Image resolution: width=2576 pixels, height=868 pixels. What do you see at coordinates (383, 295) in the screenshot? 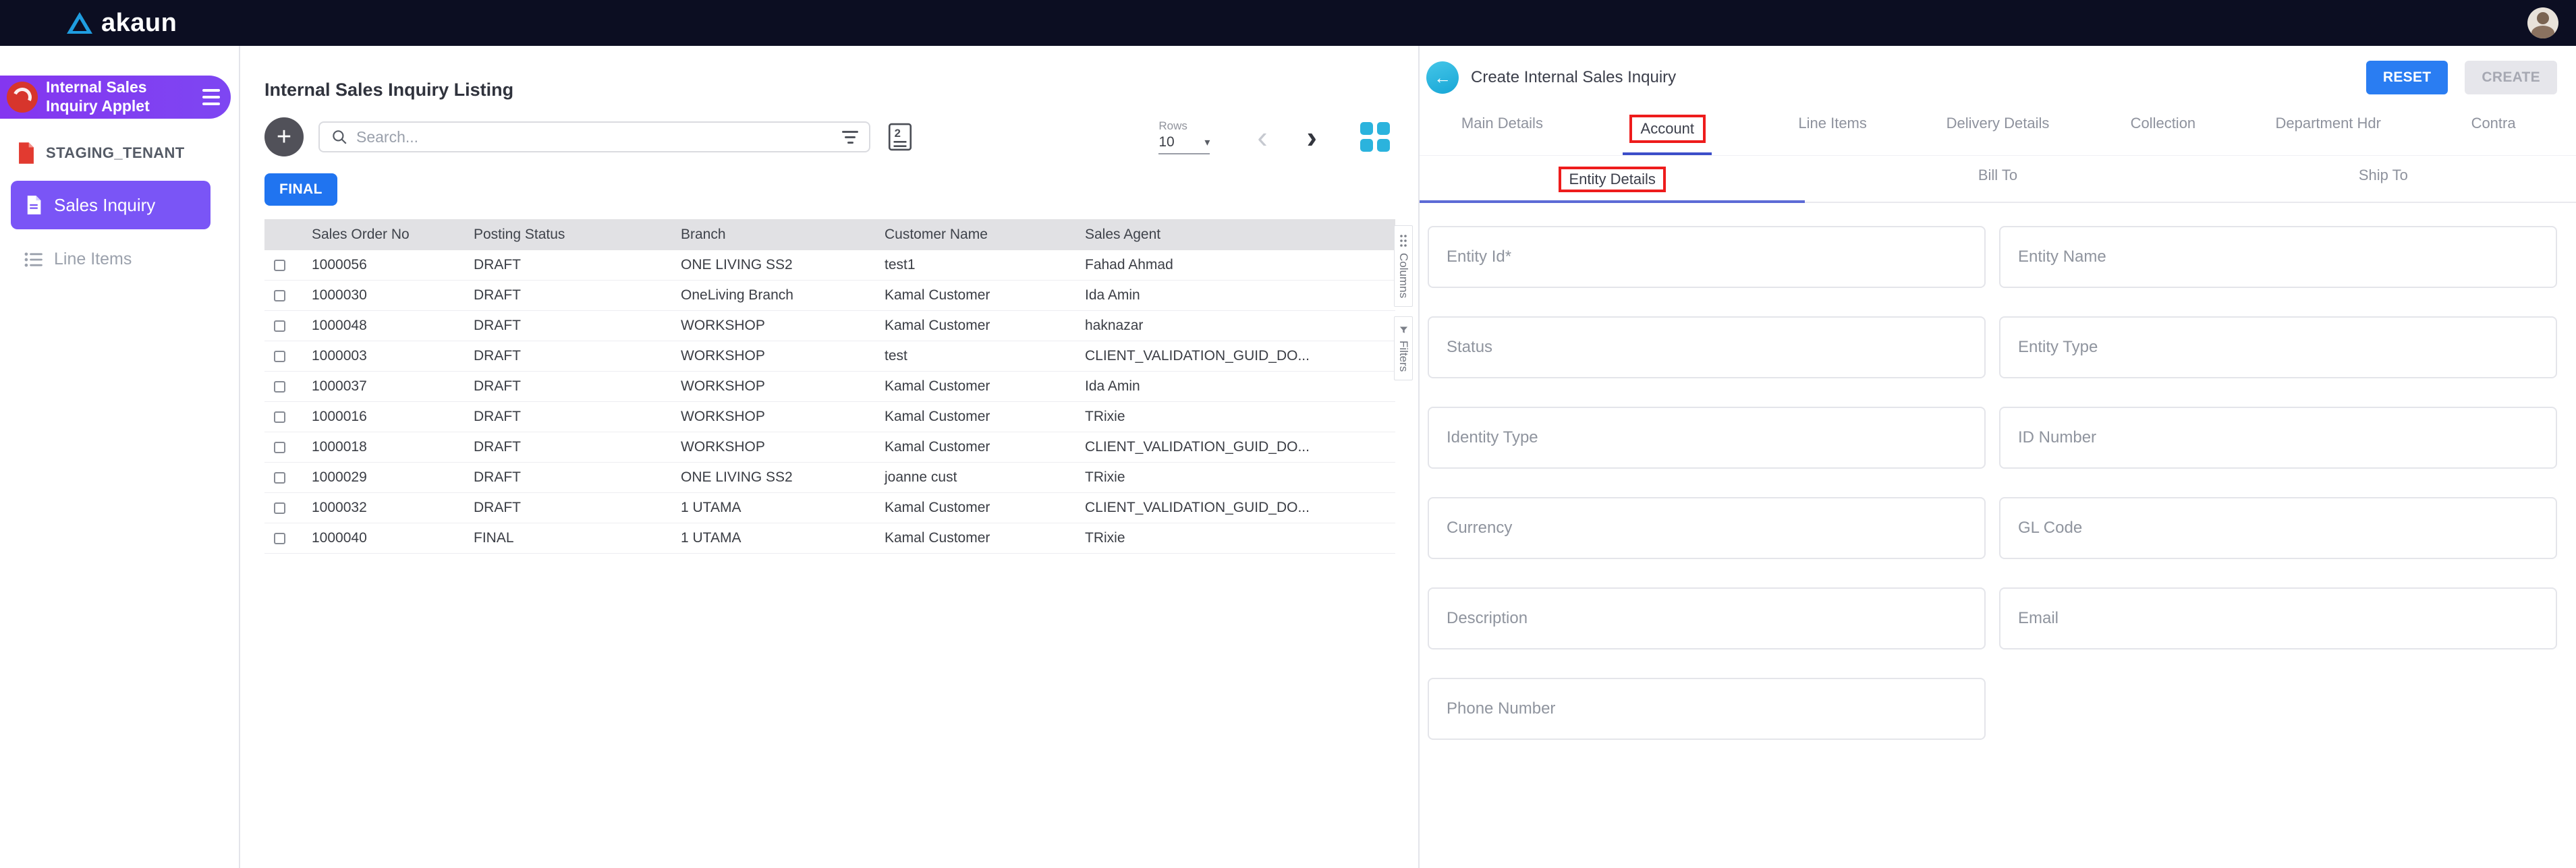
I see `cell-order-no: 1000030` at bounding box center [383, 295].